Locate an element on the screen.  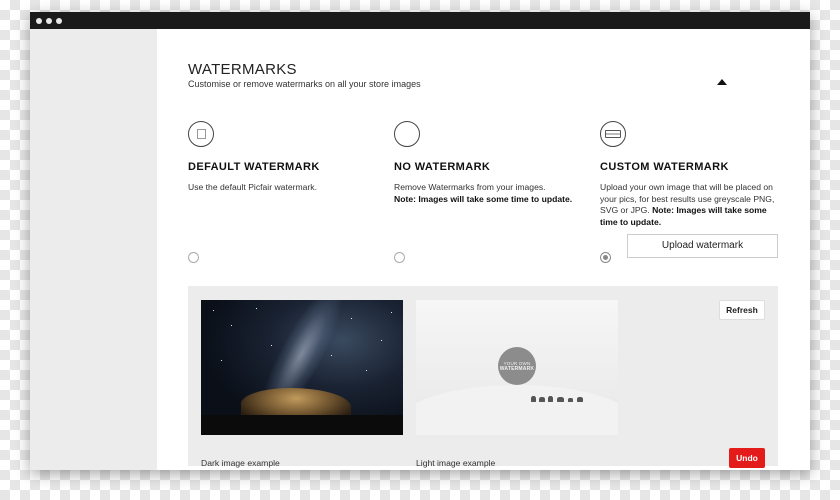
radio-no-watermark is located at coordinates (399, 257).